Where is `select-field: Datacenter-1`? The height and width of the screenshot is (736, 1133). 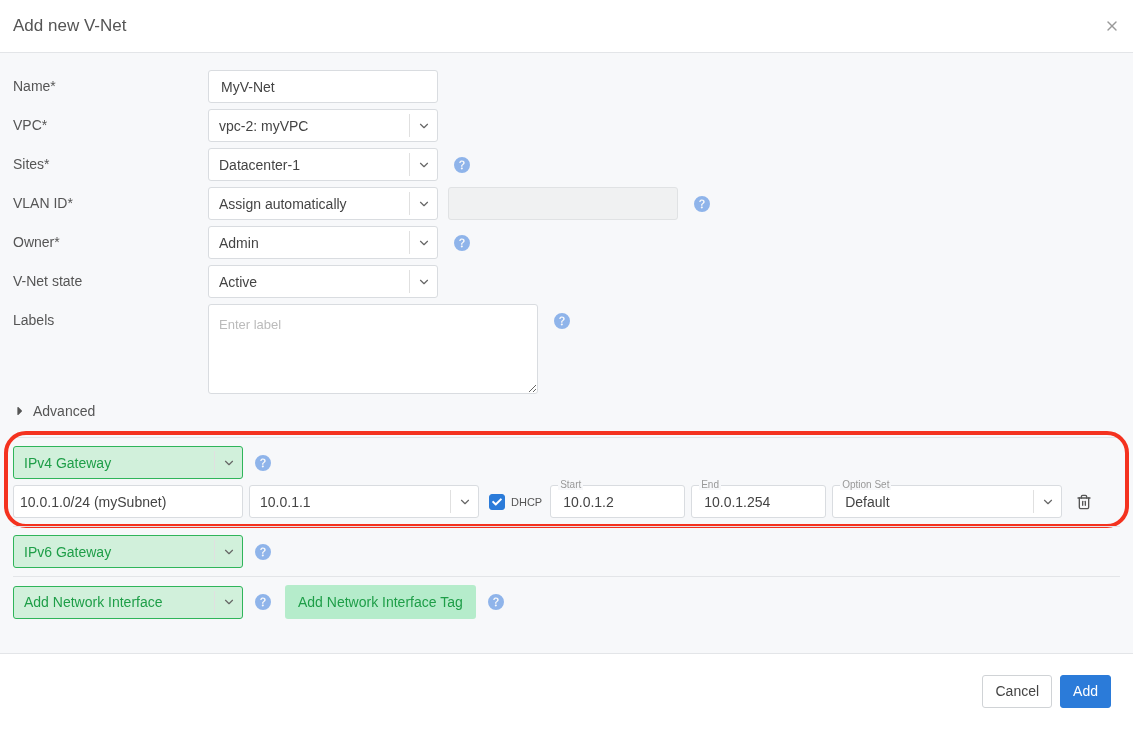 select-field: Datacenter-1 is located at coordinates (323, 164).